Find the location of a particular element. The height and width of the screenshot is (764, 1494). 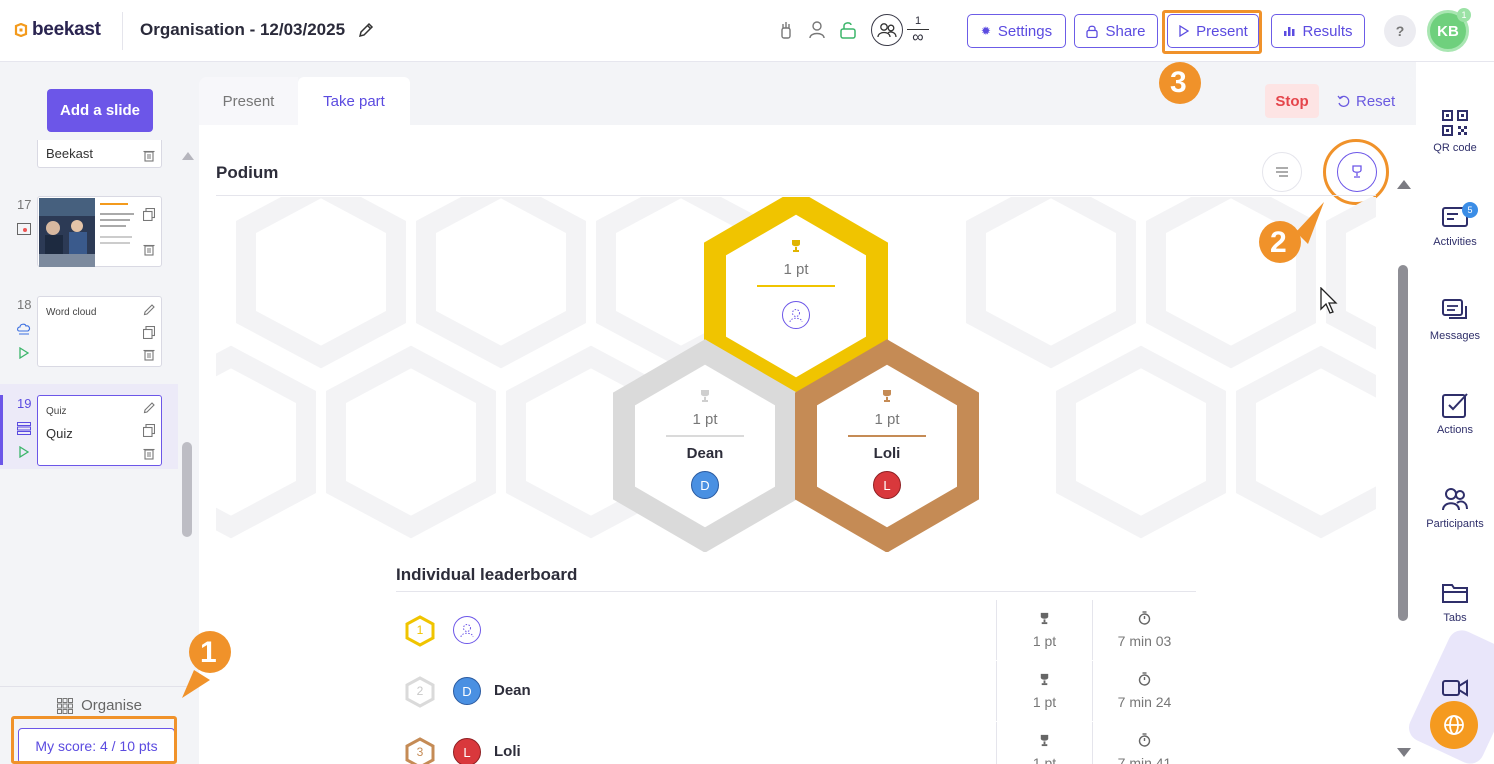

rail-participants: Participants is located at coordinates (1455, 508).